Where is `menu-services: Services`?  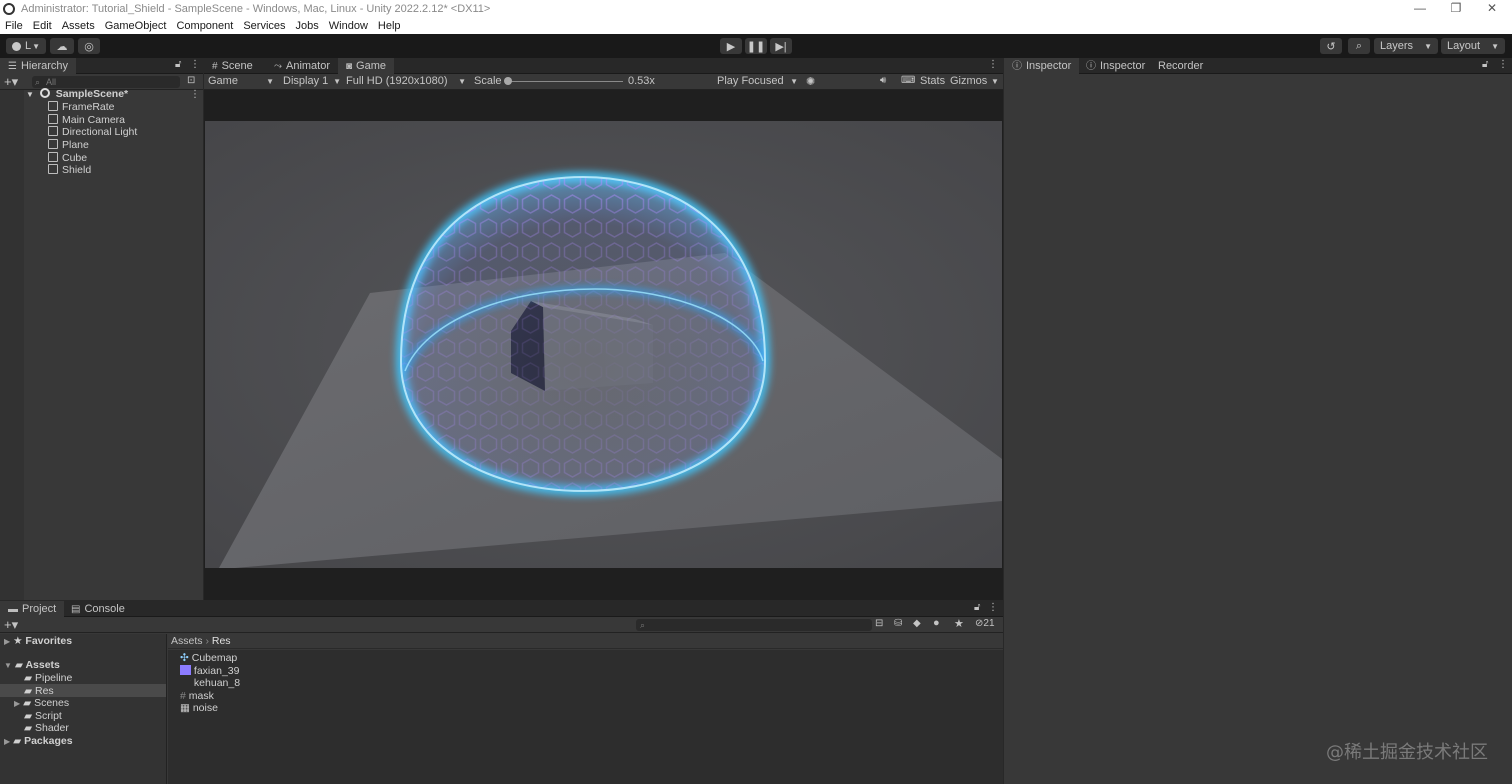 menu-services: Services is located at coordinates (264, 26).